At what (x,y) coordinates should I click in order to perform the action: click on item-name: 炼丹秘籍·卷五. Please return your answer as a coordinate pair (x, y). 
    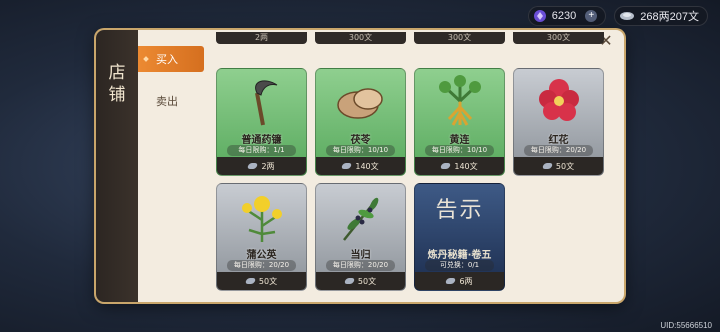
    Looking at the image, I should click on (459, 255).